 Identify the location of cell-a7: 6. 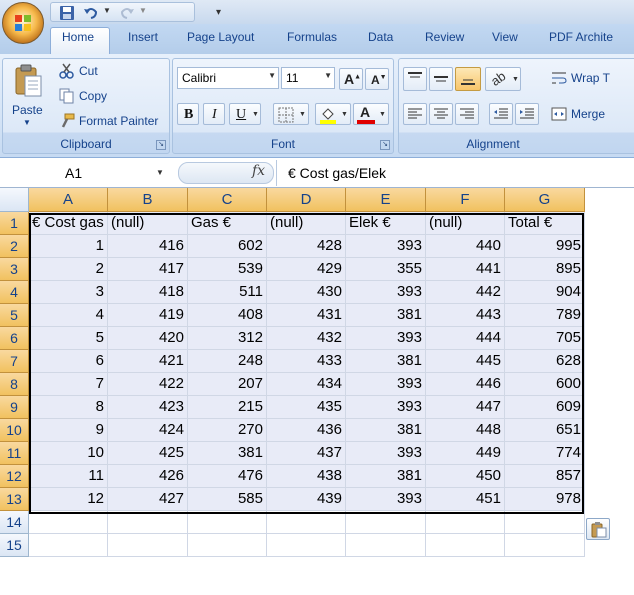
(68, 361).